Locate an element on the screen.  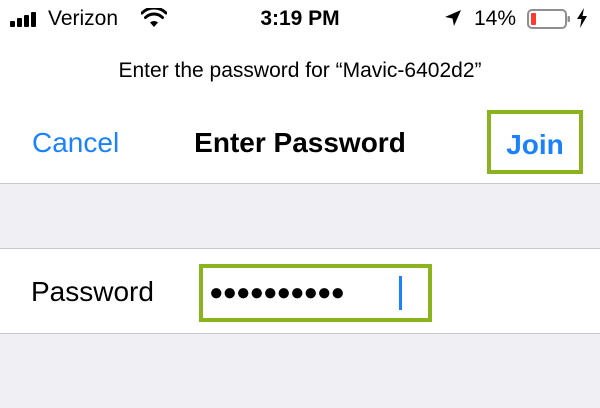
password-field: ●●●●●●●●●● is located at coordinates (315, 293).